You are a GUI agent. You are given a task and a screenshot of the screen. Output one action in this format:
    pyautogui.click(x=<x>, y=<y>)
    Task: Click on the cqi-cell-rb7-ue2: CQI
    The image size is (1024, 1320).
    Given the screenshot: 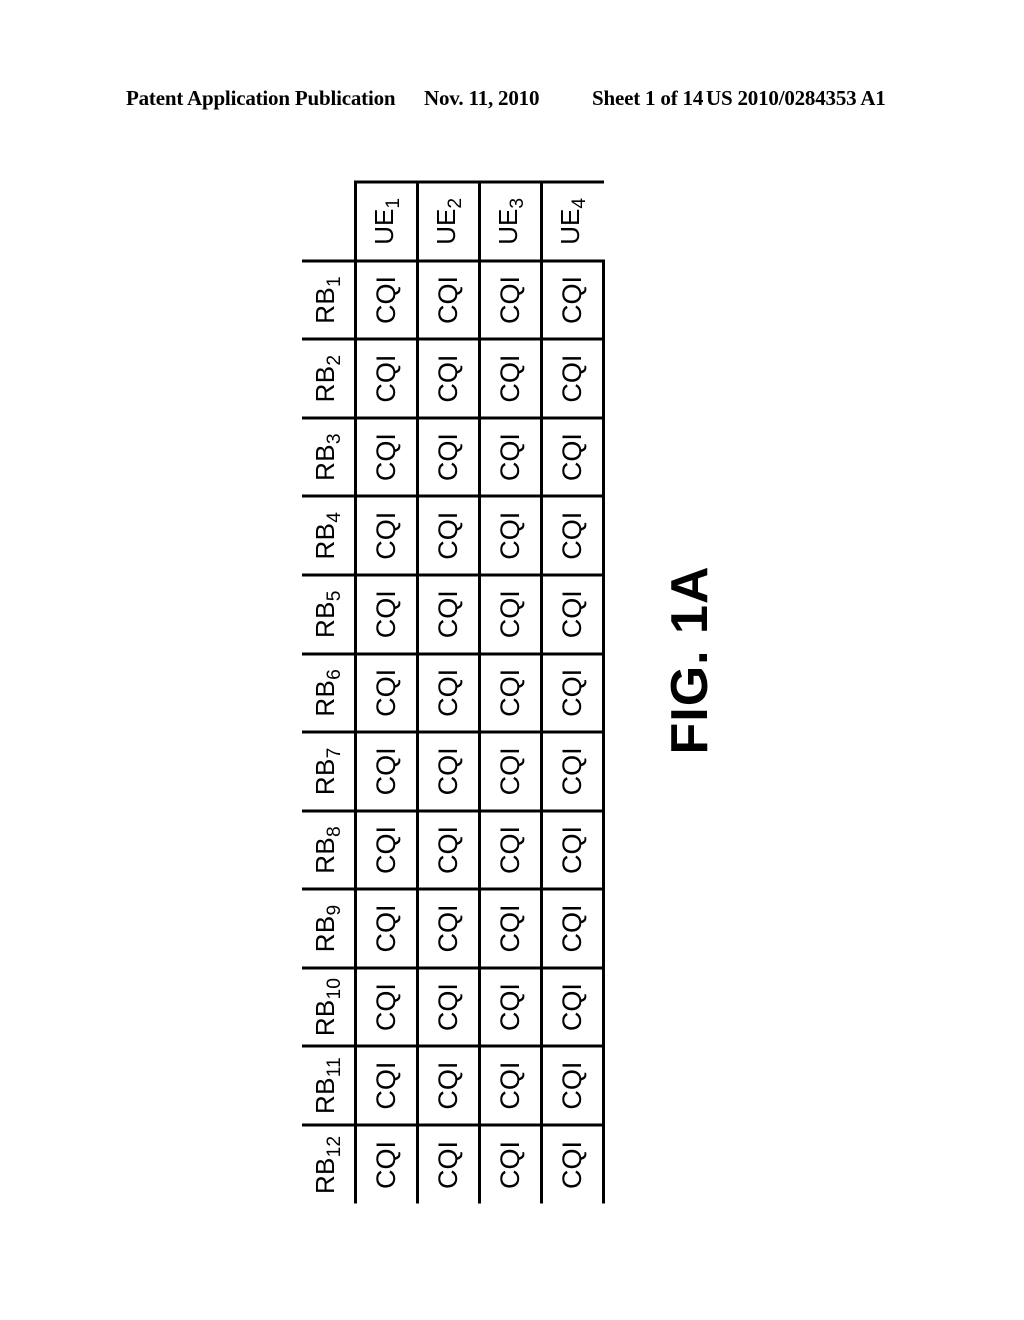 What is the action you would take?
    pyautogui.click(x=448, y=771)
    